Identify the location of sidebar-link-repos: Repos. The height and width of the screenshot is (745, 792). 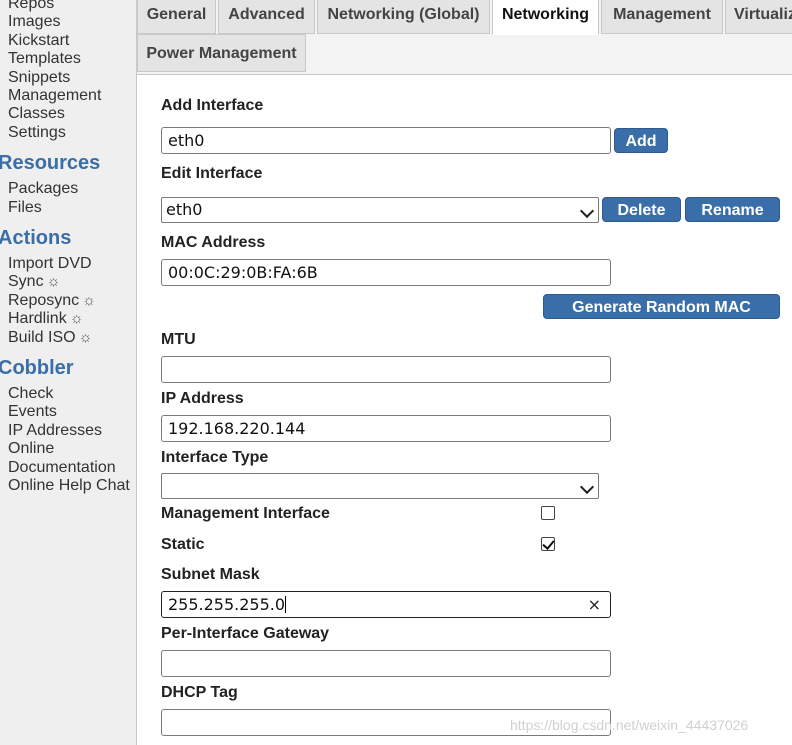
(31, 6).